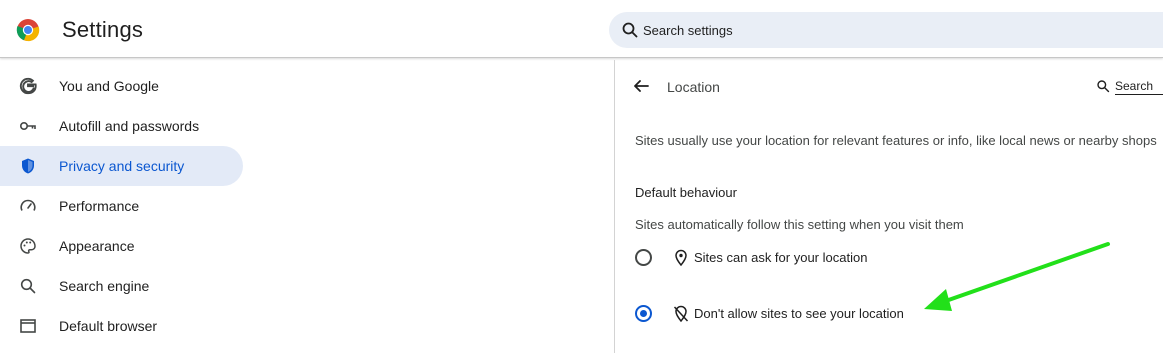 This screenshot has width=1163, height=353. I want to click on sidebar-item-autofill: Autofill and passwords, so click(121, 126).